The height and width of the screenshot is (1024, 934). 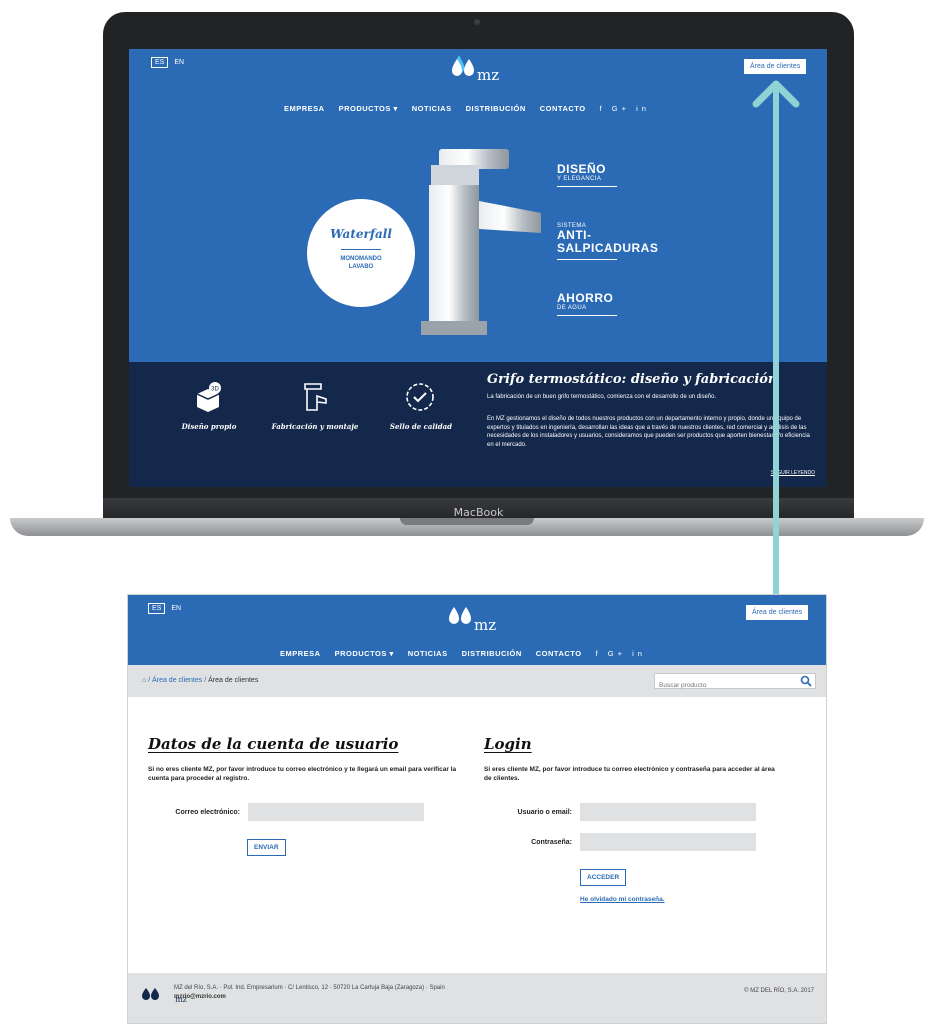 What do you see at coordinates (273, 744) in the screenshot?
I see `register-title: Datos de la cuenta de usuario` at bounding box center [273, 744].